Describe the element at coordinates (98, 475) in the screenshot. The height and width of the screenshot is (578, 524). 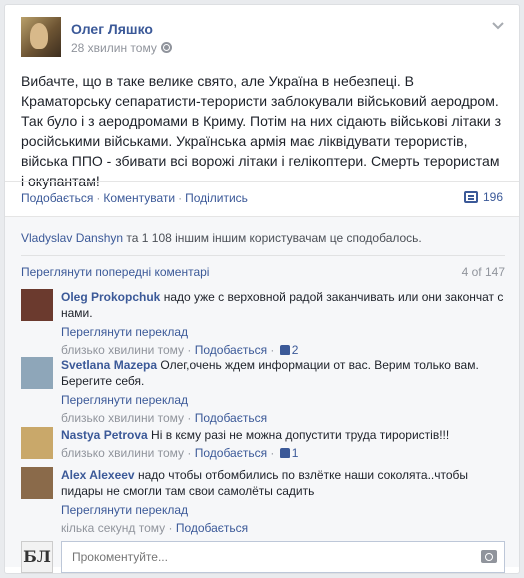
I see `commenter-name: Alex Alexeev` at that location.